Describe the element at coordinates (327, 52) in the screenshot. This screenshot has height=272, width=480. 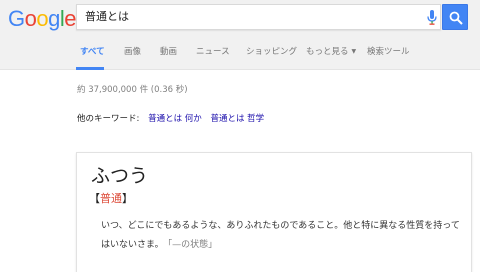
I see `tab-more-label: もっと見る` at that location.